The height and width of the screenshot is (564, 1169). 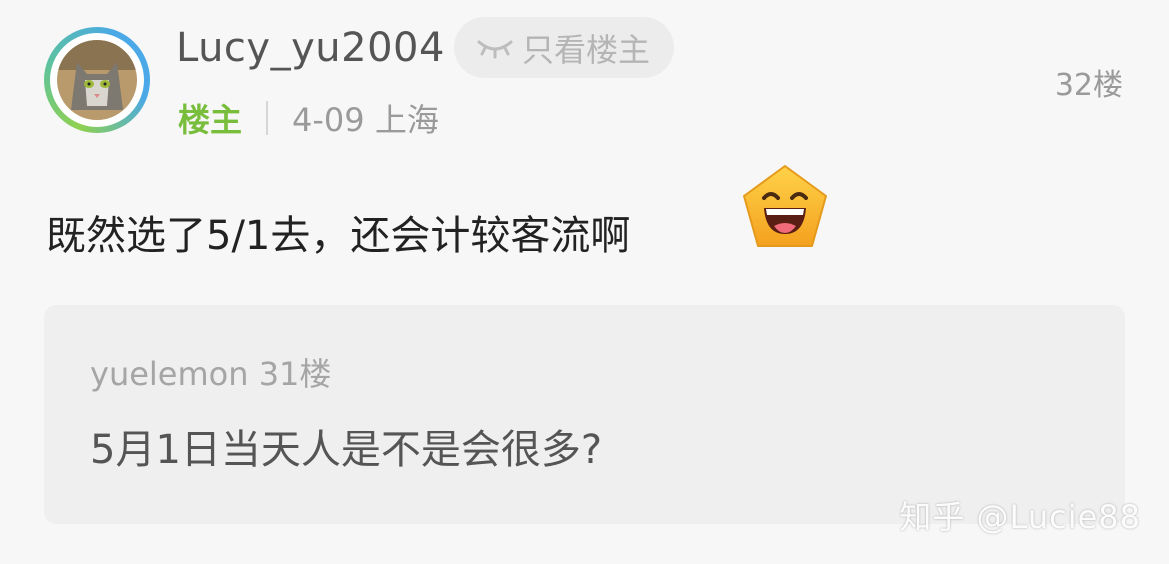 What do you see at coordinates (267, 118) in the screenshot?
I see `meta-divider` at bounding box center [267, 118].